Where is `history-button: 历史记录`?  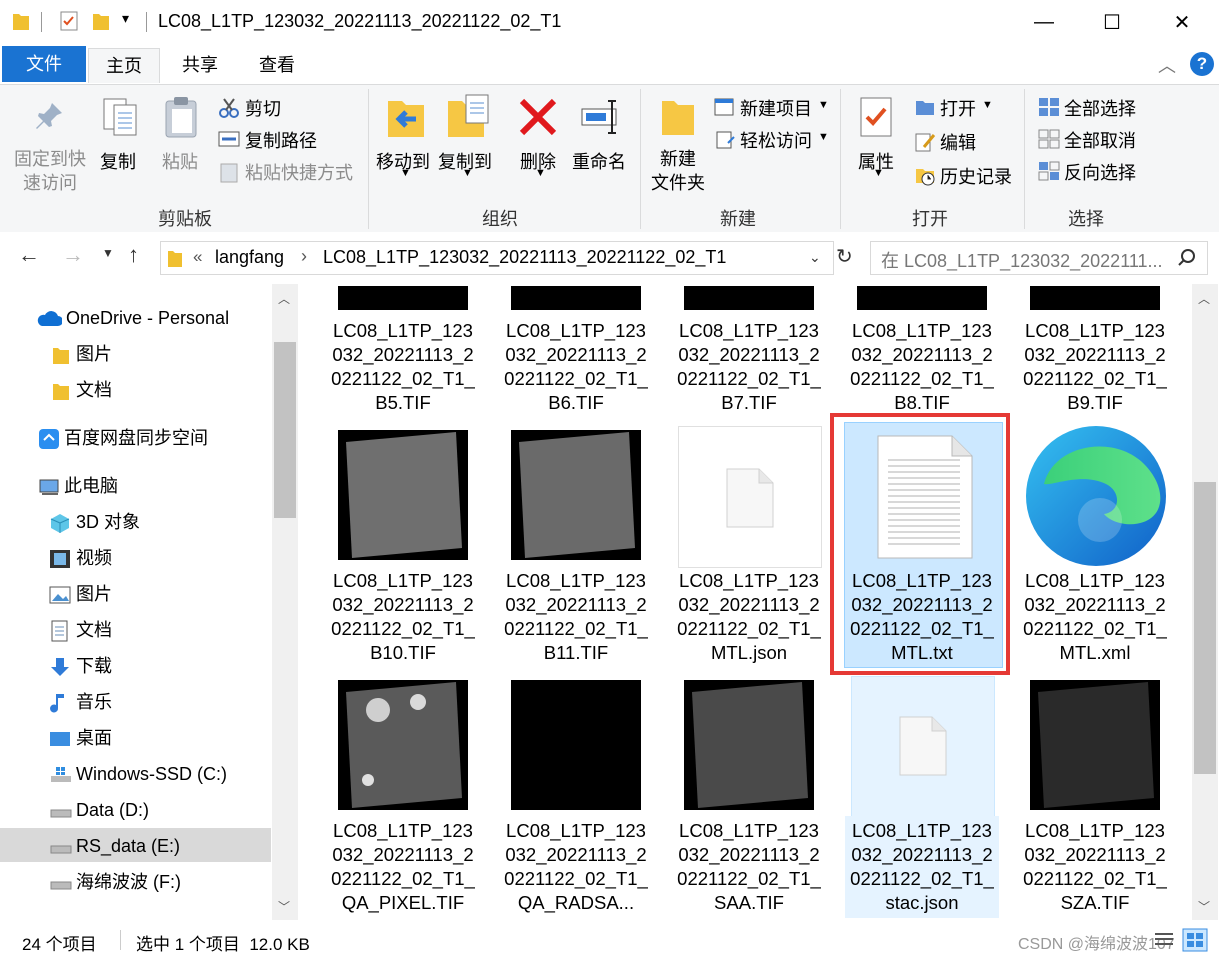
history-button: 历史记录 is located at coordinates (976, 176).